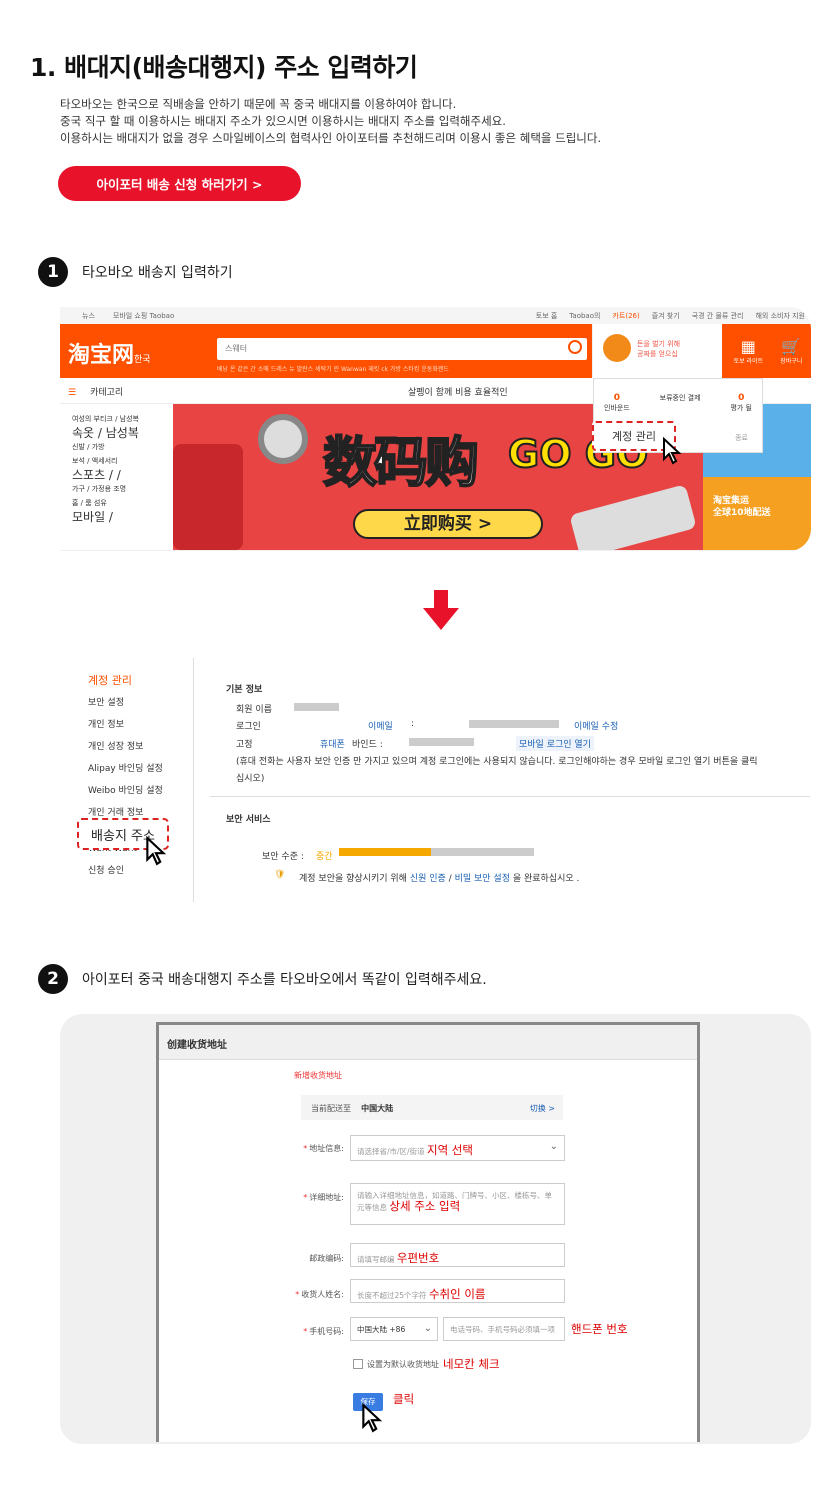 The width and height of the screenshot is (820, 1500). I want to click on topbar-link: 토보 홈, so click(547, 316).